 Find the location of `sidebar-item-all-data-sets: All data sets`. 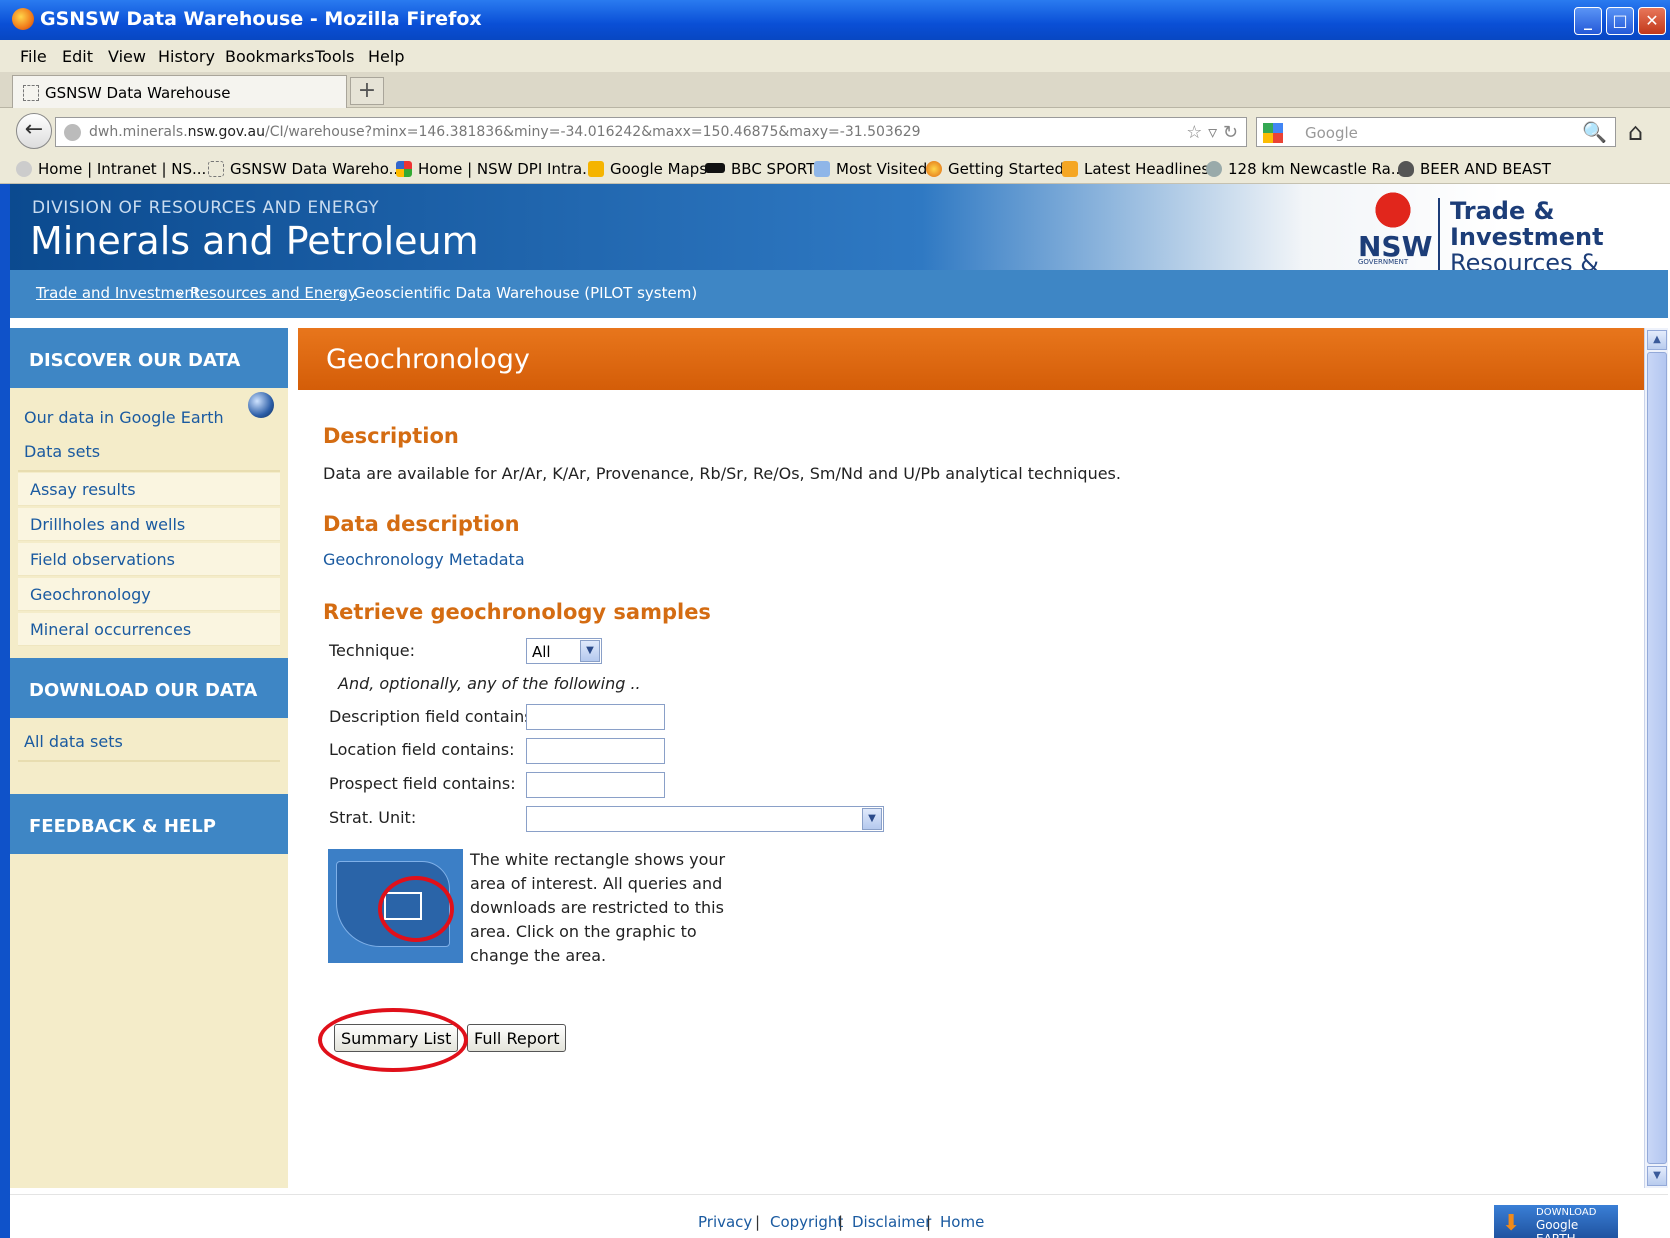

sidebar-item-all-data-sets: All data sets is located at coordinates (73, 741).